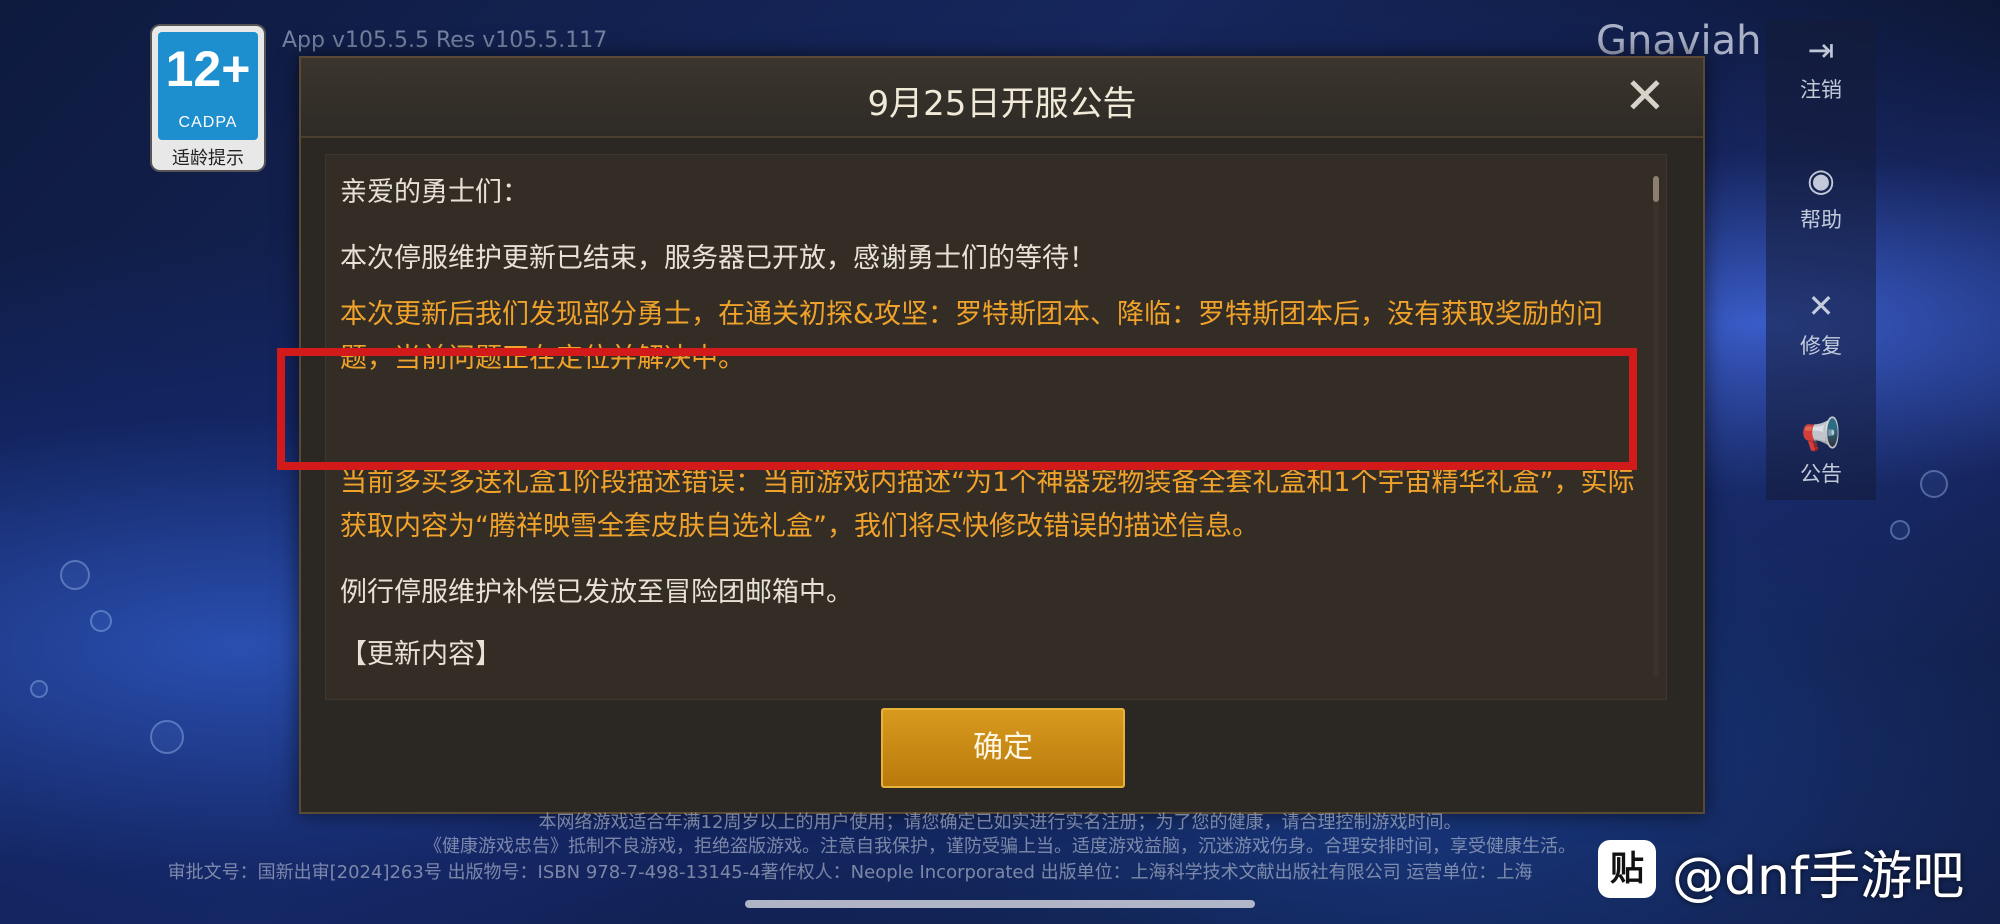  Describe the element at coordinates (208, 122) in the screenshot. I see `age-rating-org: CADPA` at that location.